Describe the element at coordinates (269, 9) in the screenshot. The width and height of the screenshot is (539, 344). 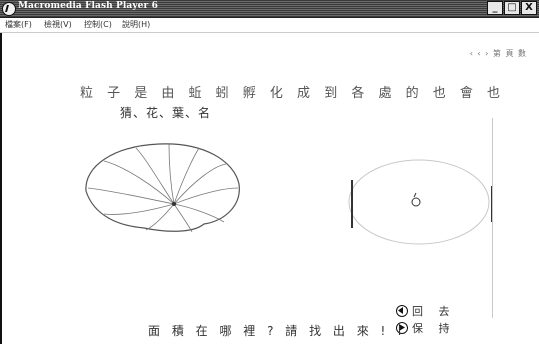
I see `title-bar: Macromedia Flash Player 6 _ □ X` at that location.